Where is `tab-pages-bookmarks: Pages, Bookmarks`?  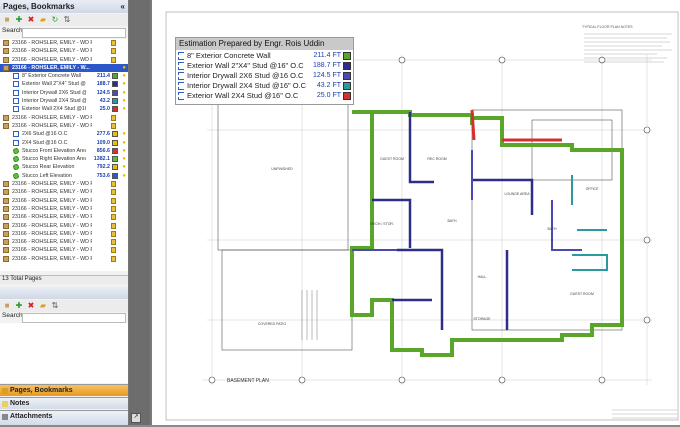 tab-pages-bookmarks: Pages, Bookmarks is located at coordinates (64, 390).